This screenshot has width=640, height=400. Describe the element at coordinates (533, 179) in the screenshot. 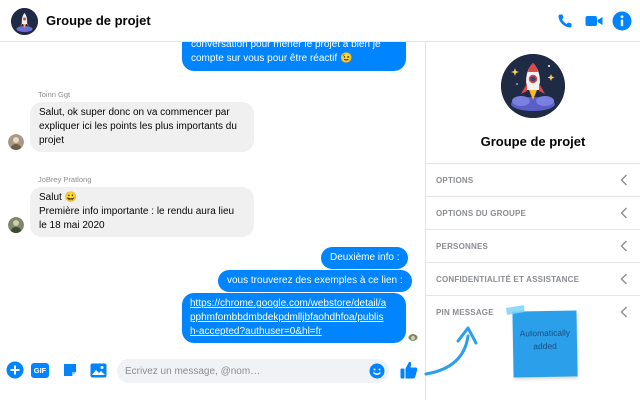

I see `menu-item-options: OPTIONS` at that location.